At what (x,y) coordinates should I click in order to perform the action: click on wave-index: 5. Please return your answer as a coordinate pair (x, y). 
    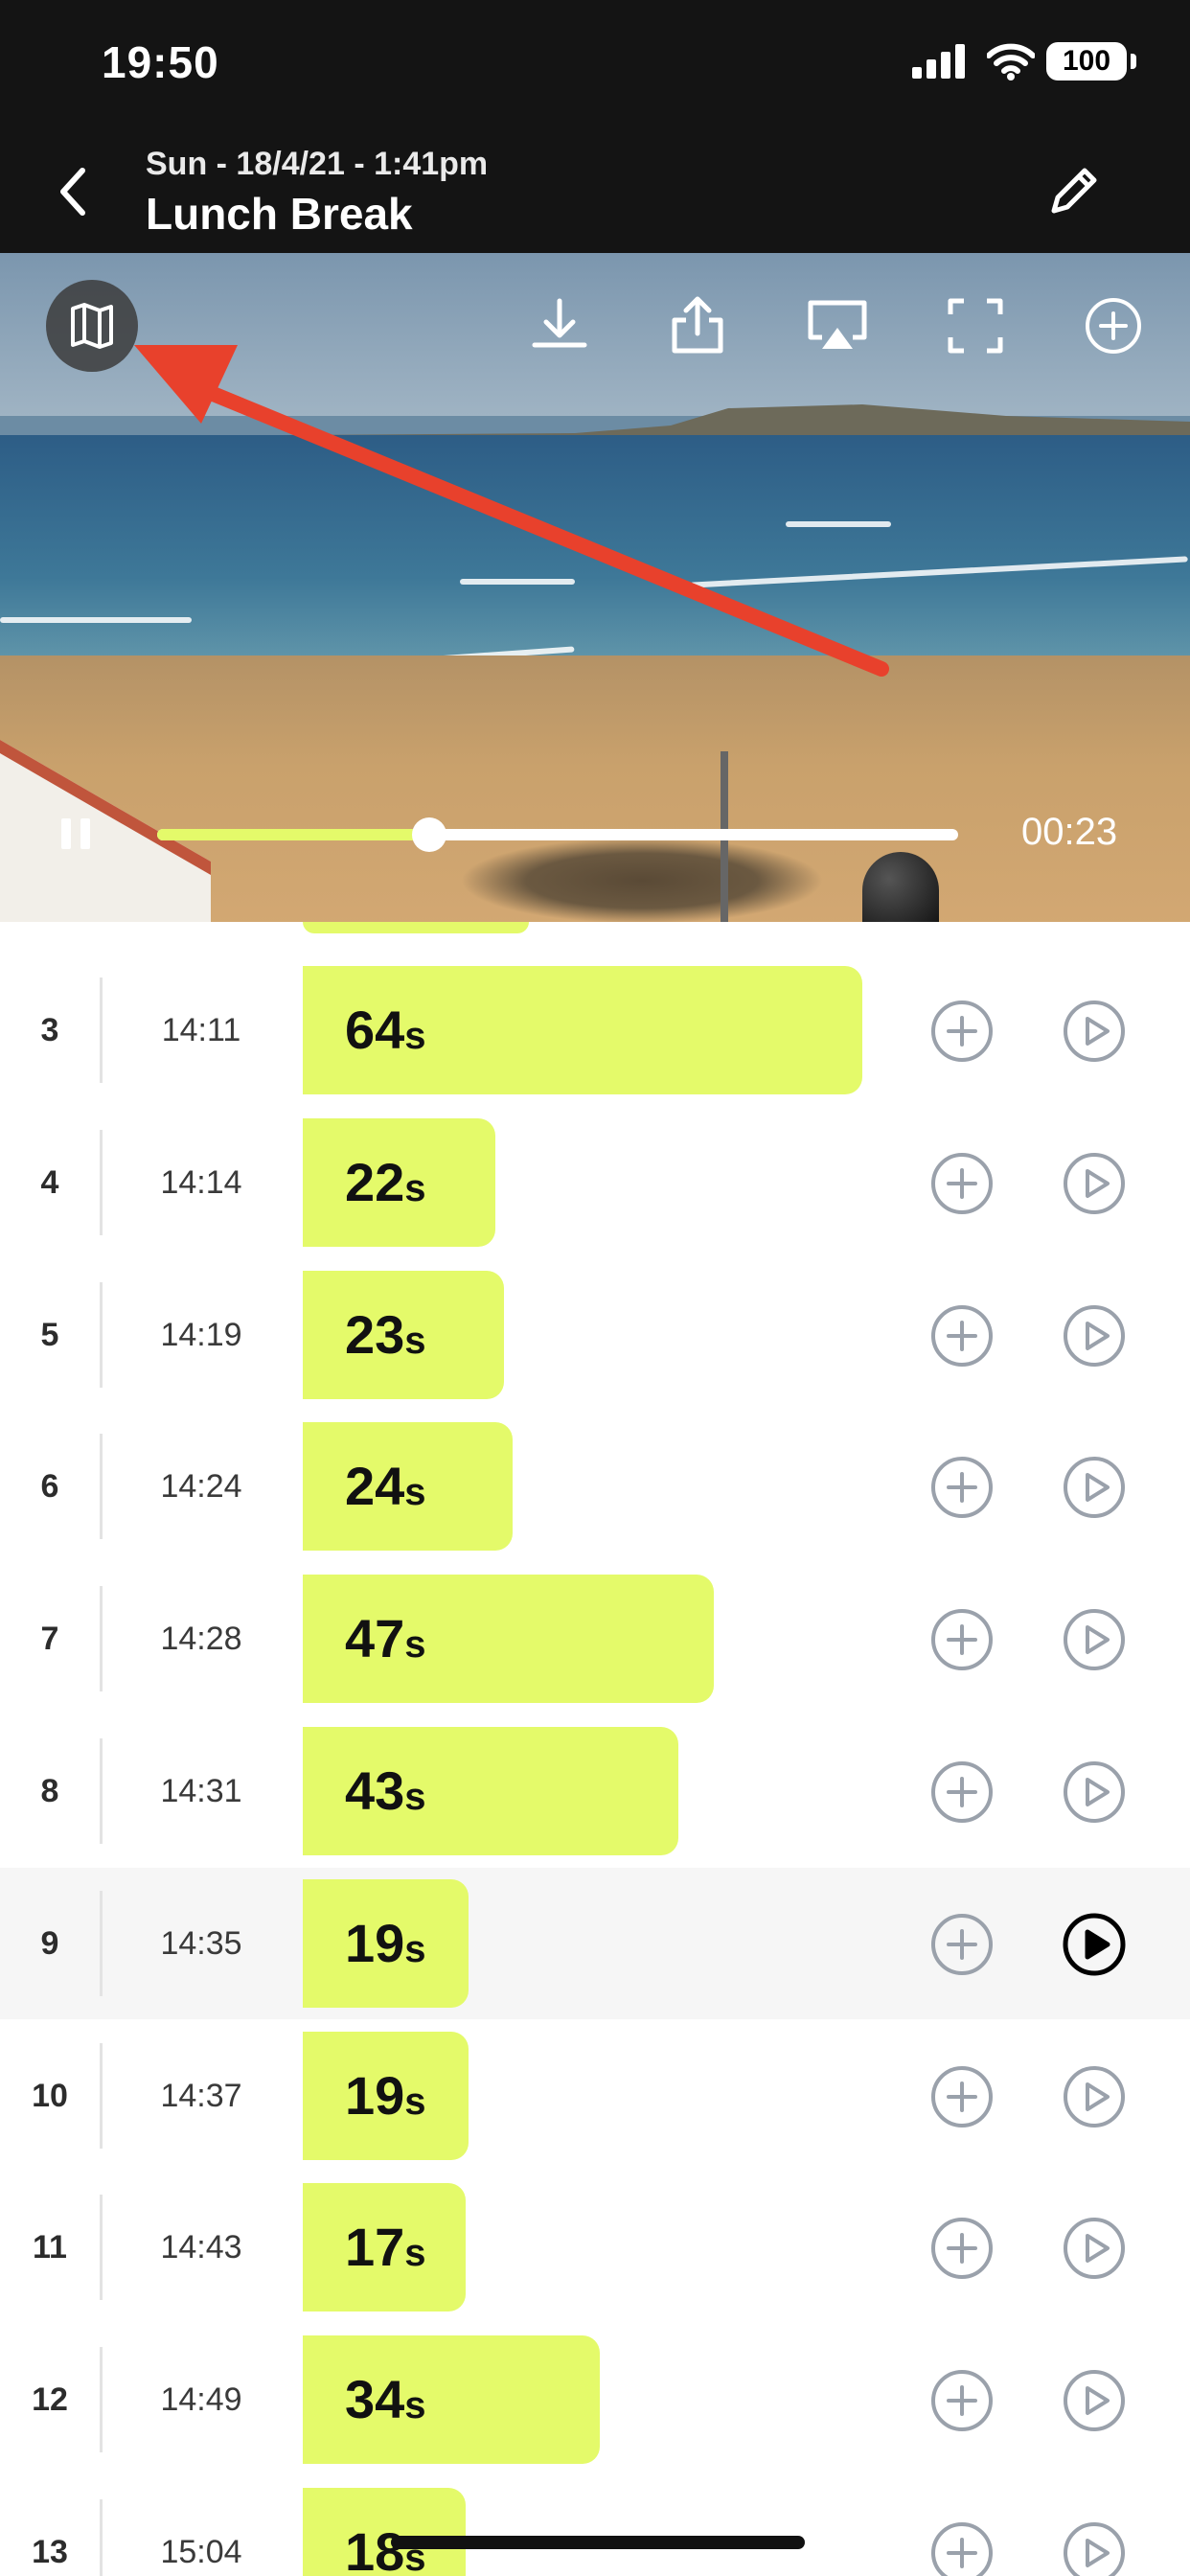
    Looking at the image, I should click on (50, 1335).